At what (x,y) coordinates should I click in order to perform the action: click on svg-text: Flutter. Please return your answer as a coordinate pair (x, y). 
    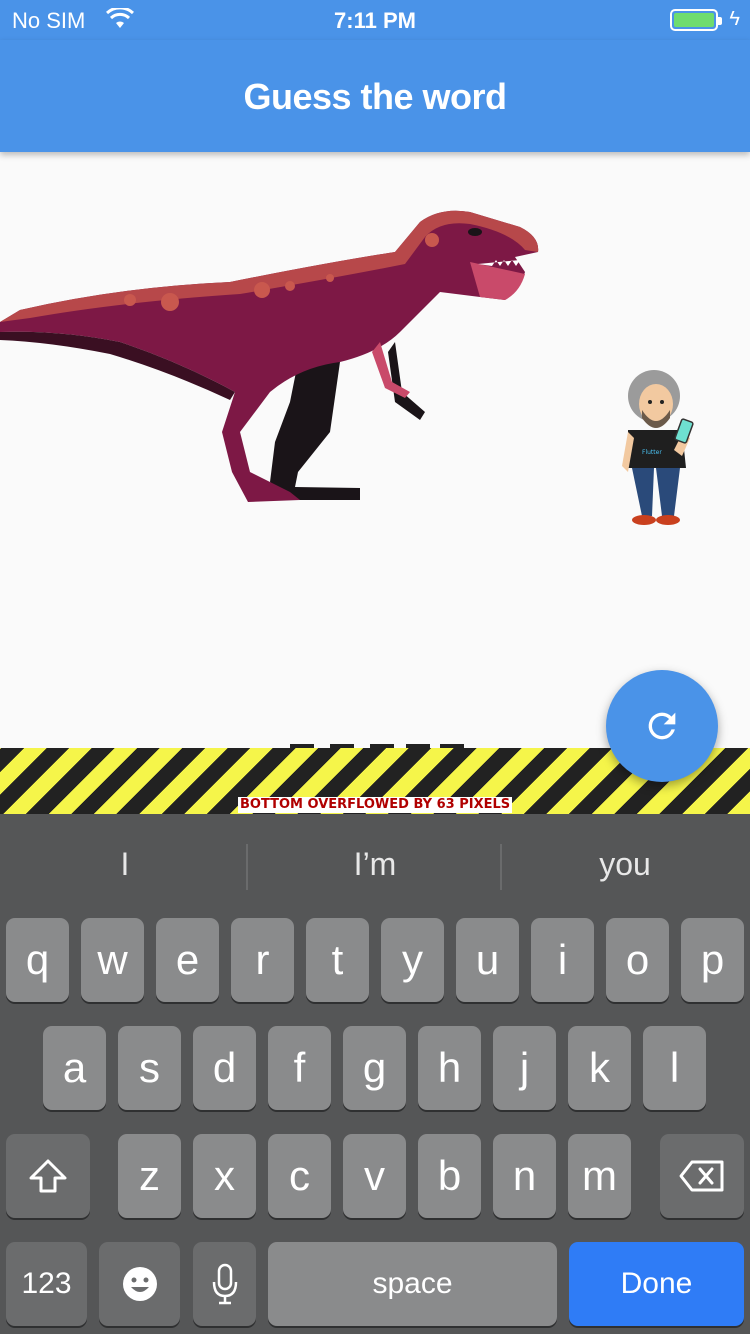
    Looking at the image, I should click on (652, 452).